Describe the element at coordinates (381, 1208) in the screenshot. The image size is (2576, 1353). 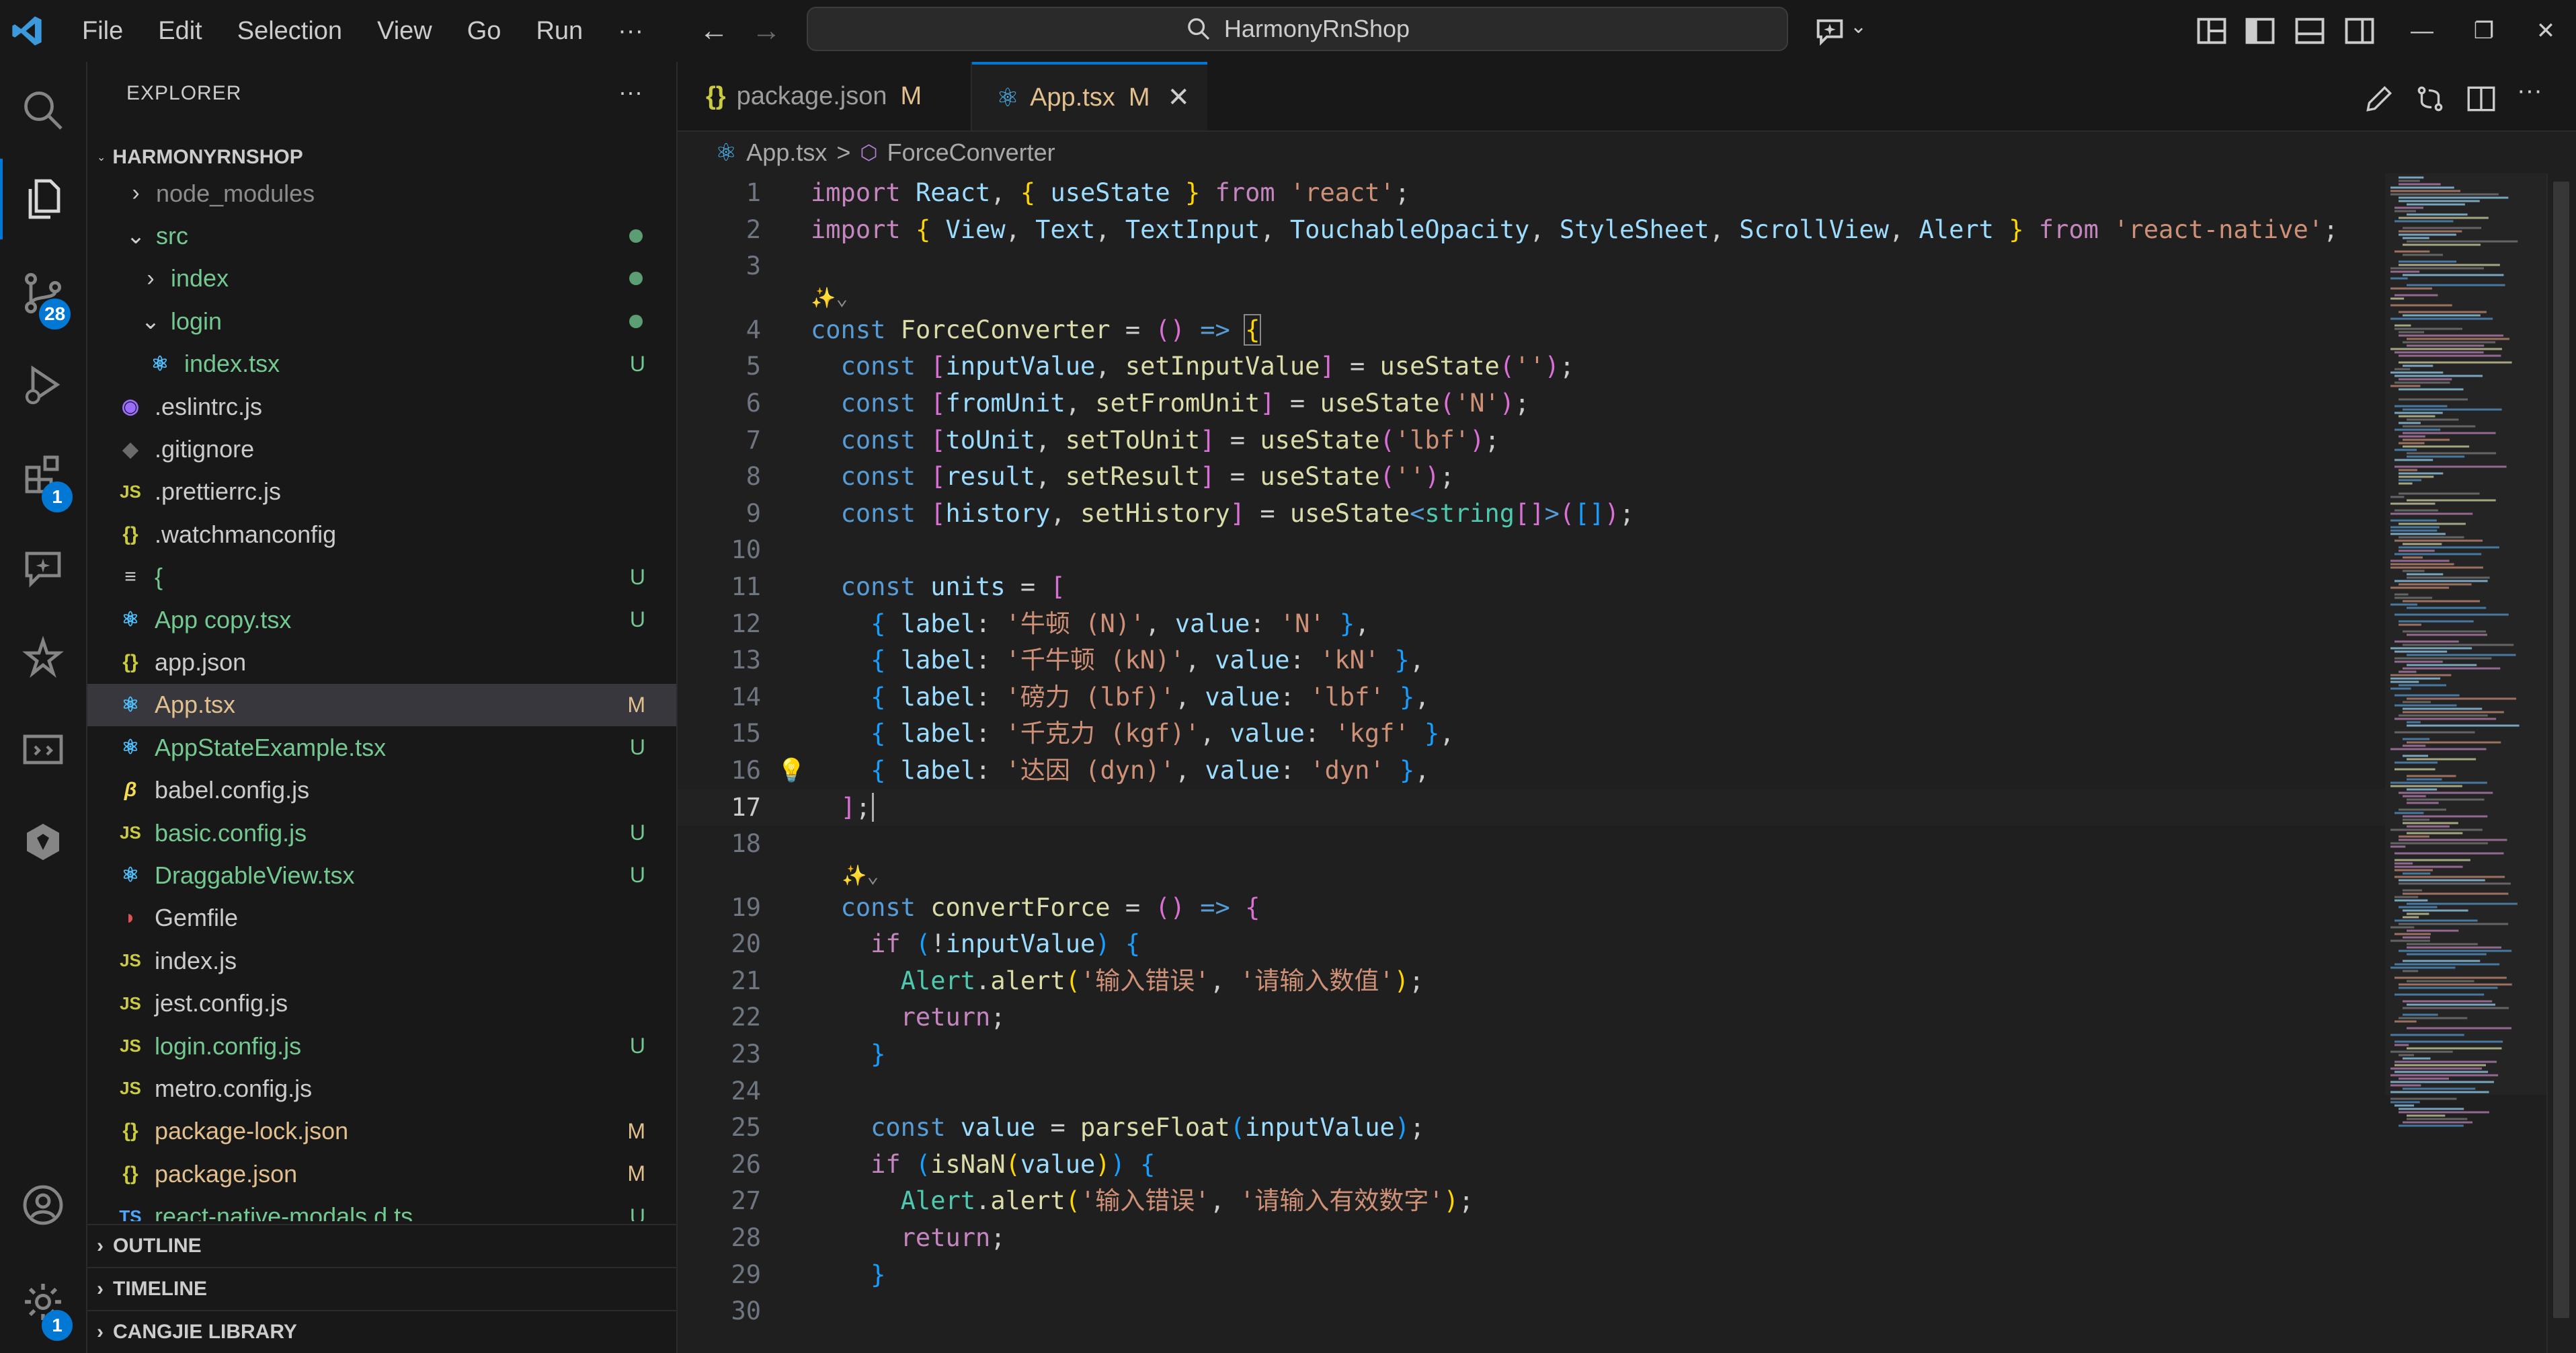
I see `tree-file-react-native-modals-dts: TS react-native-modals.d.ts U` at that location.